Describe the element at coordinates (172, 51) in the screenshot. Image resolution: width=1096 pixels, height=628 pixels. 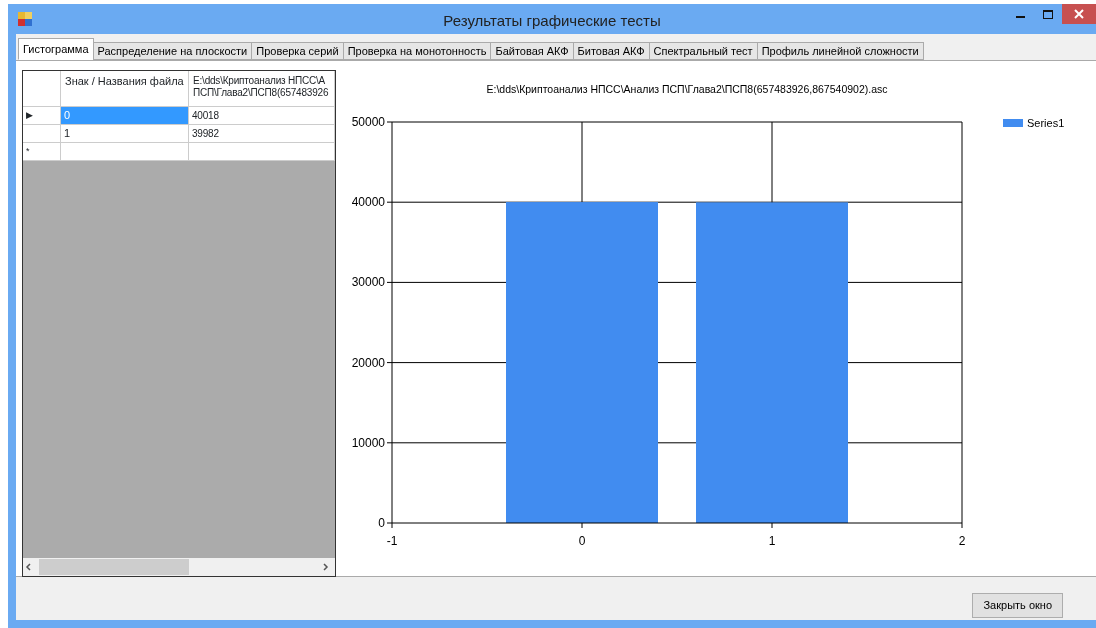
I see `tab: Распределение на плоскости` at that location.